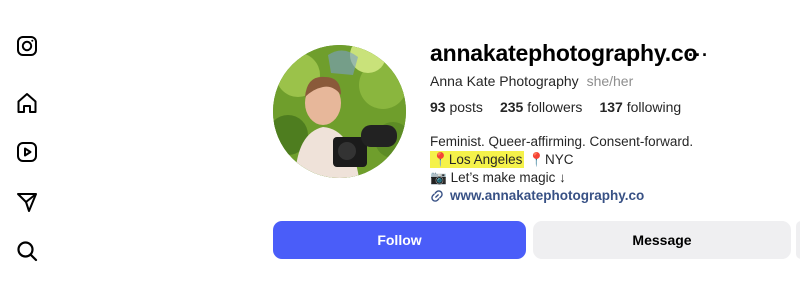  I want to click on suggested-accounts-button, so click(798, 240).